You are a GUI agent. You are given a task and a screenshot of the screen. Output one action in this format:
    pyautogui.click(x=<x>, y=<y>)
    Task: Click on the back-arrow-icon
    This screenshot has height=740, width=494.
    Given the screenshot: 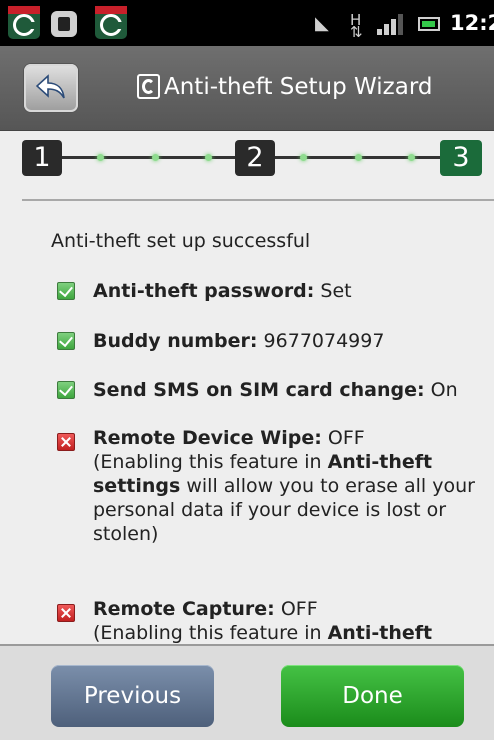 What is the action you would take?
    pyautogui.click(x=50, y=86)
    